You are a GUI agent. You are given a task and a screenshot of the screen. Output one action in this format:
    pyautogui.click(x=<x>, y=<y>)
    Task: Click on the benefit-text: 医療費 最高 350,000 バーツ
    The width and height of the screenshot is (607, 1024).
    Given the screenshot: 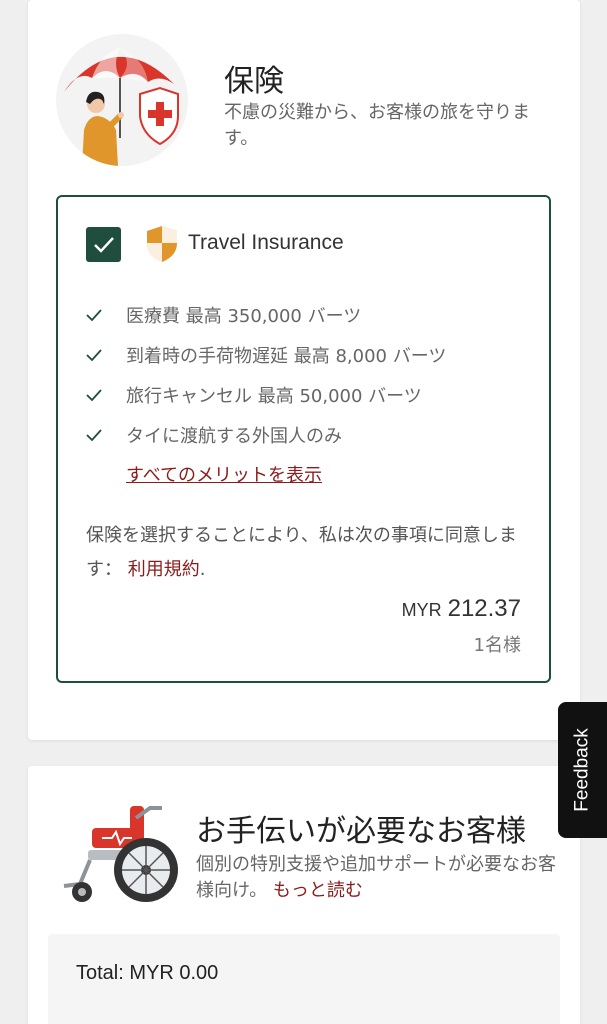 What is the action you would take?
    pyautogui.click(x=244, y=316)
    